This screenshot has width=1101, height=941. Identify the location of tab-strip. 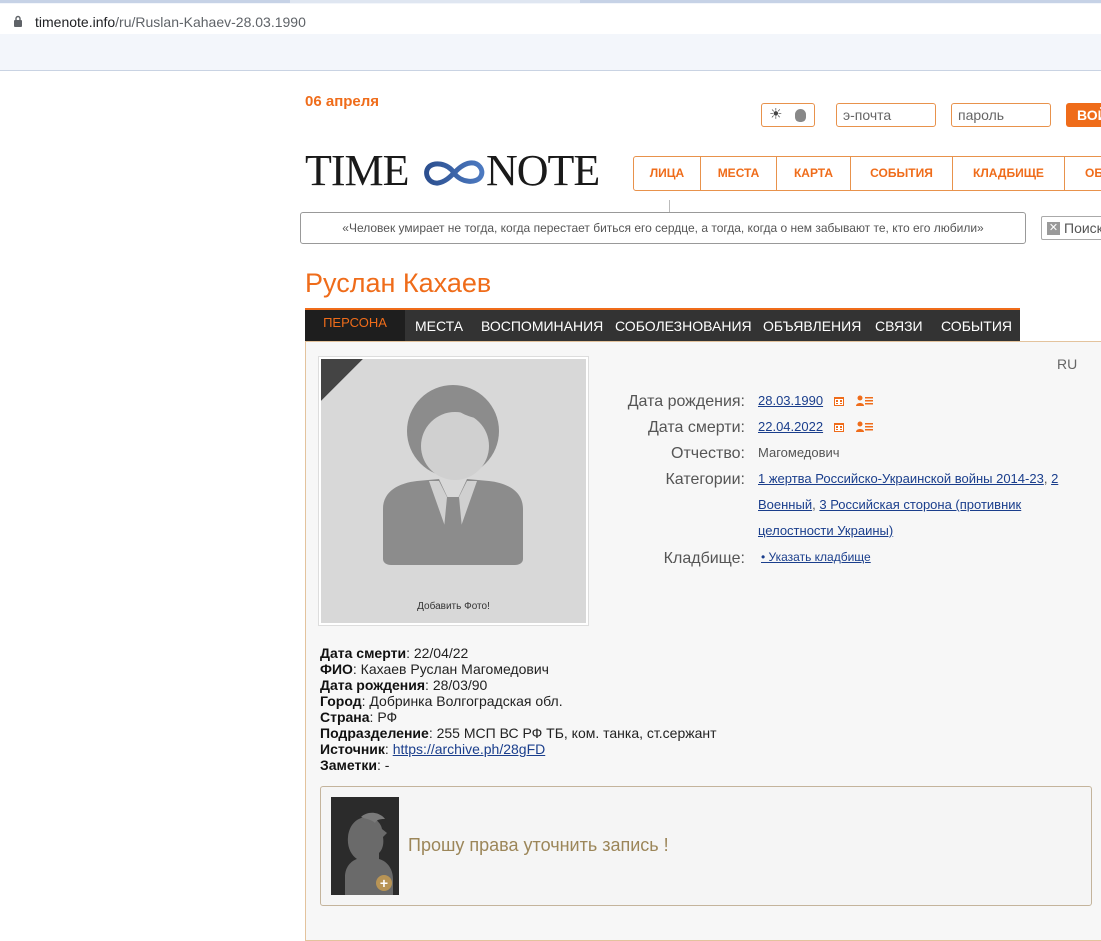
(550, 1).